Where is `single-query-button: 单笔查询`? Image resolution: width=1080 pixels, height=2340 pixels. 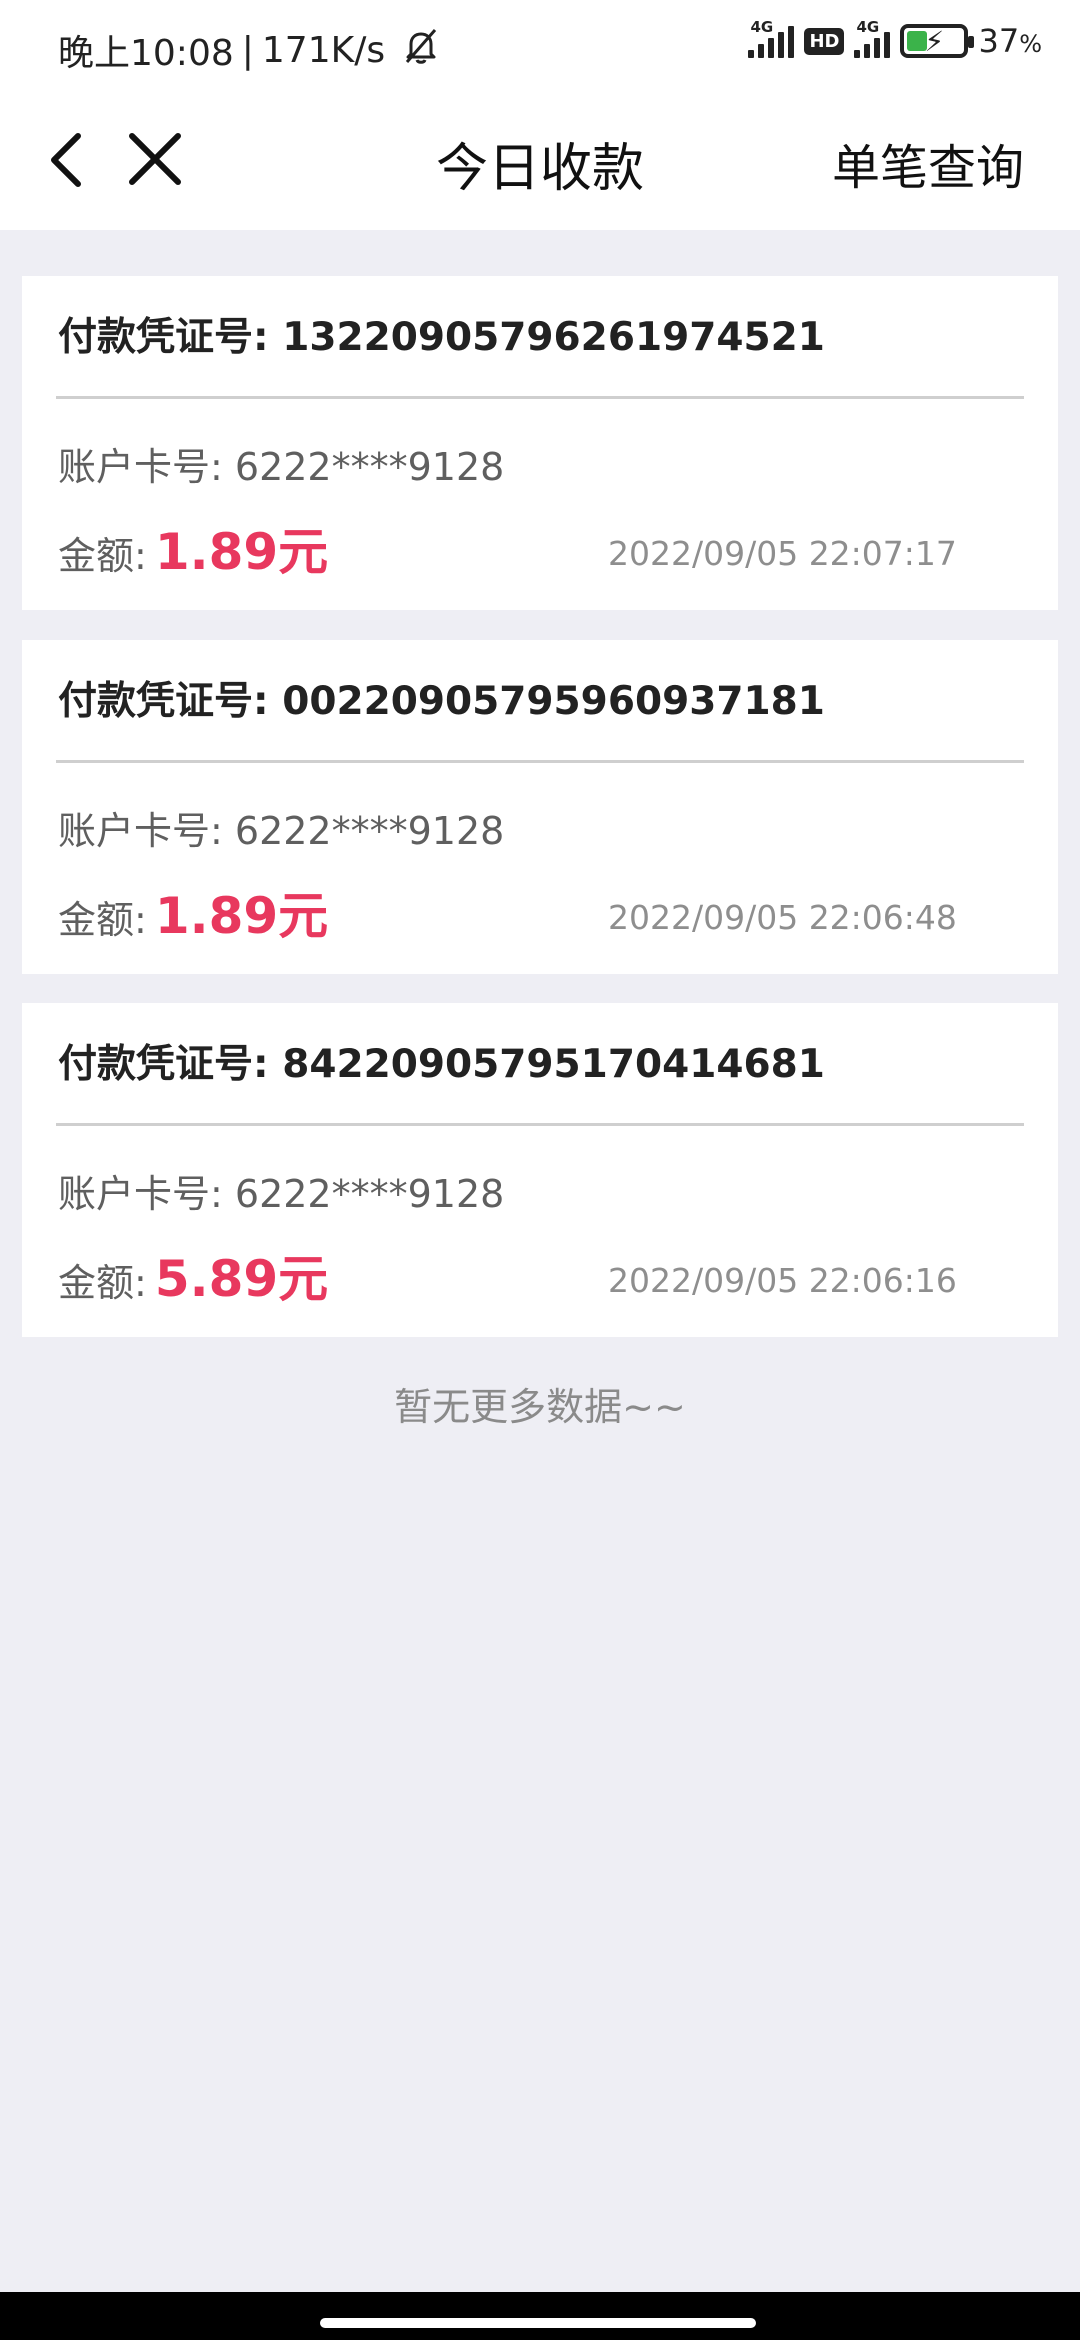
single-query-button: 单笔查询 is located at coordinates (928, 163).